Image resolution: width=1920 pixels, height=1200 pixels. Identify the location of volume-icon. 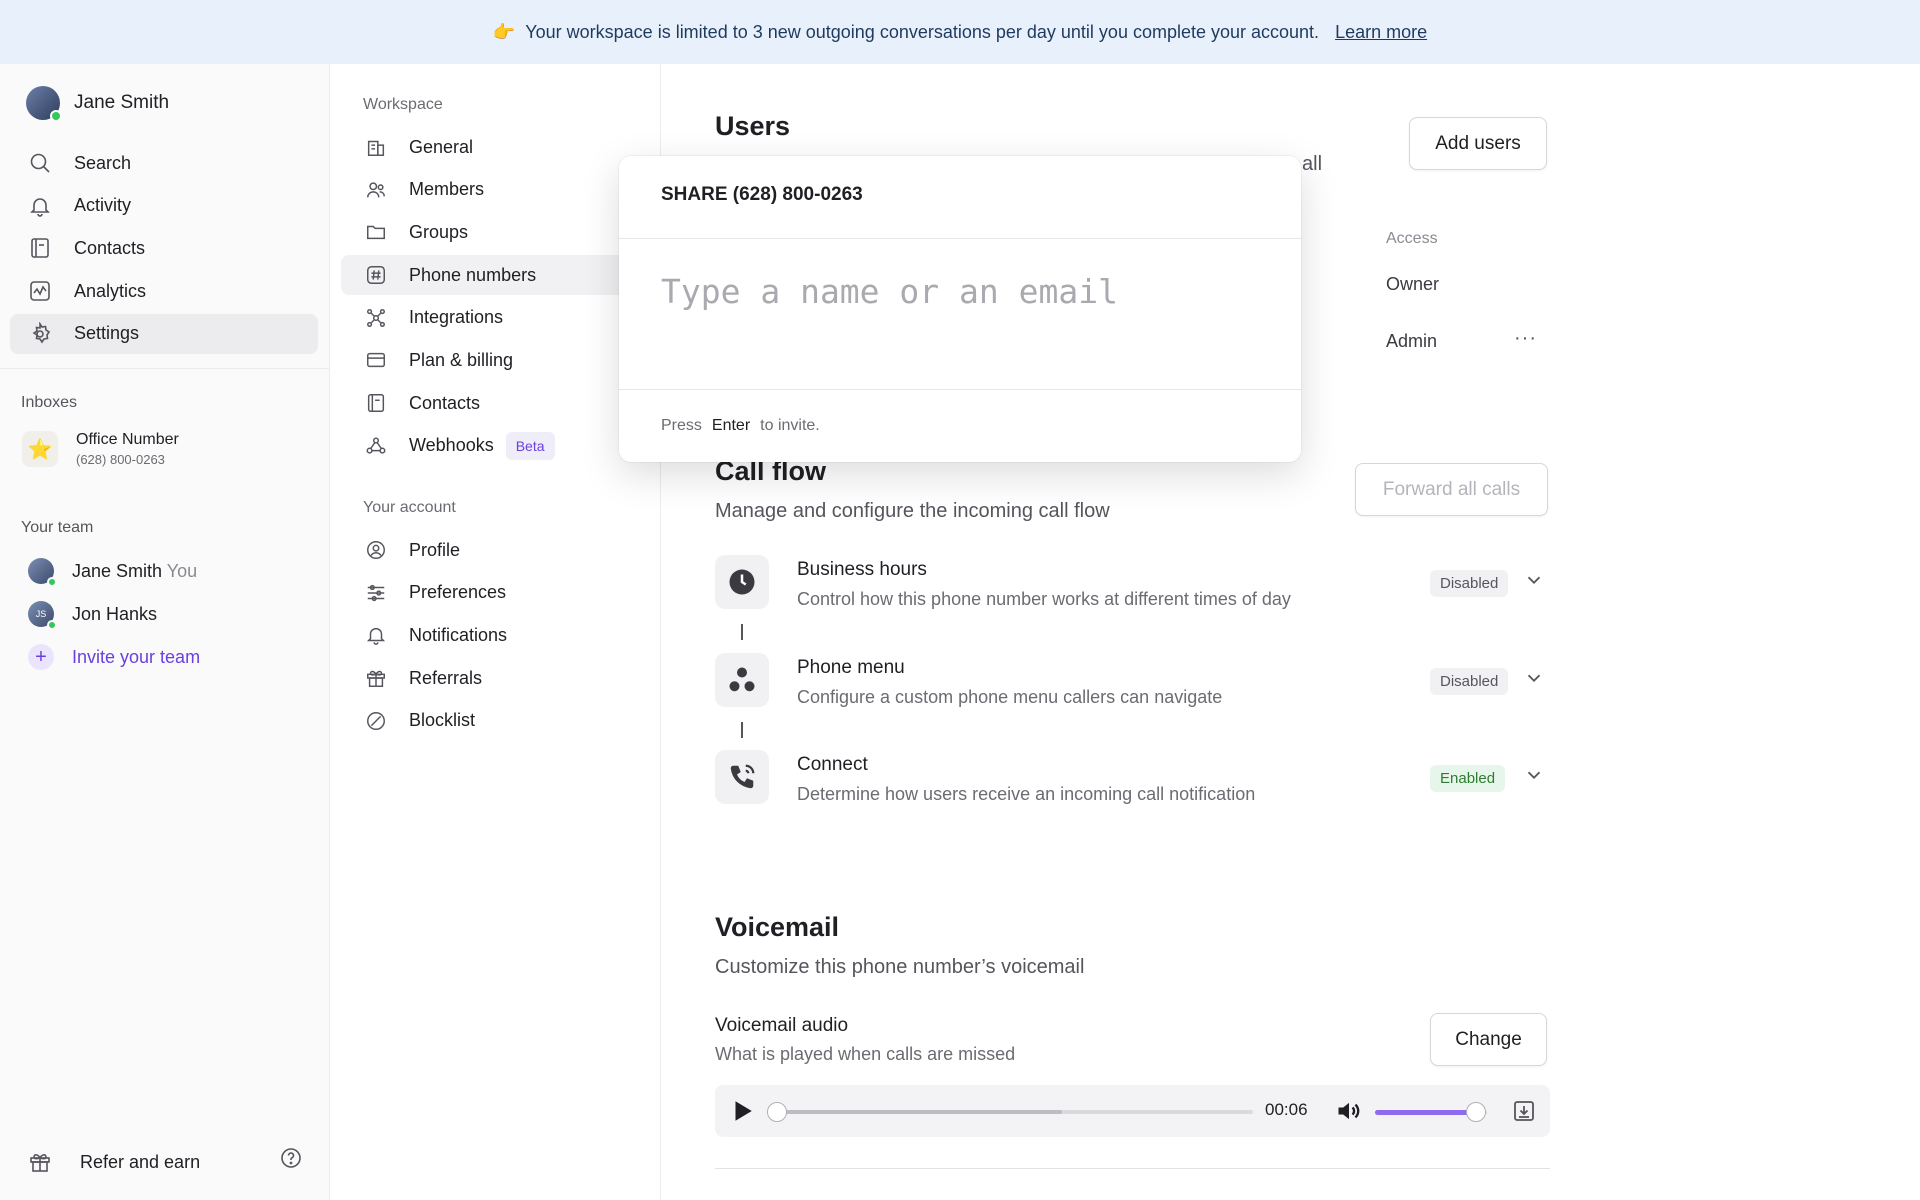
(1349, 1111).